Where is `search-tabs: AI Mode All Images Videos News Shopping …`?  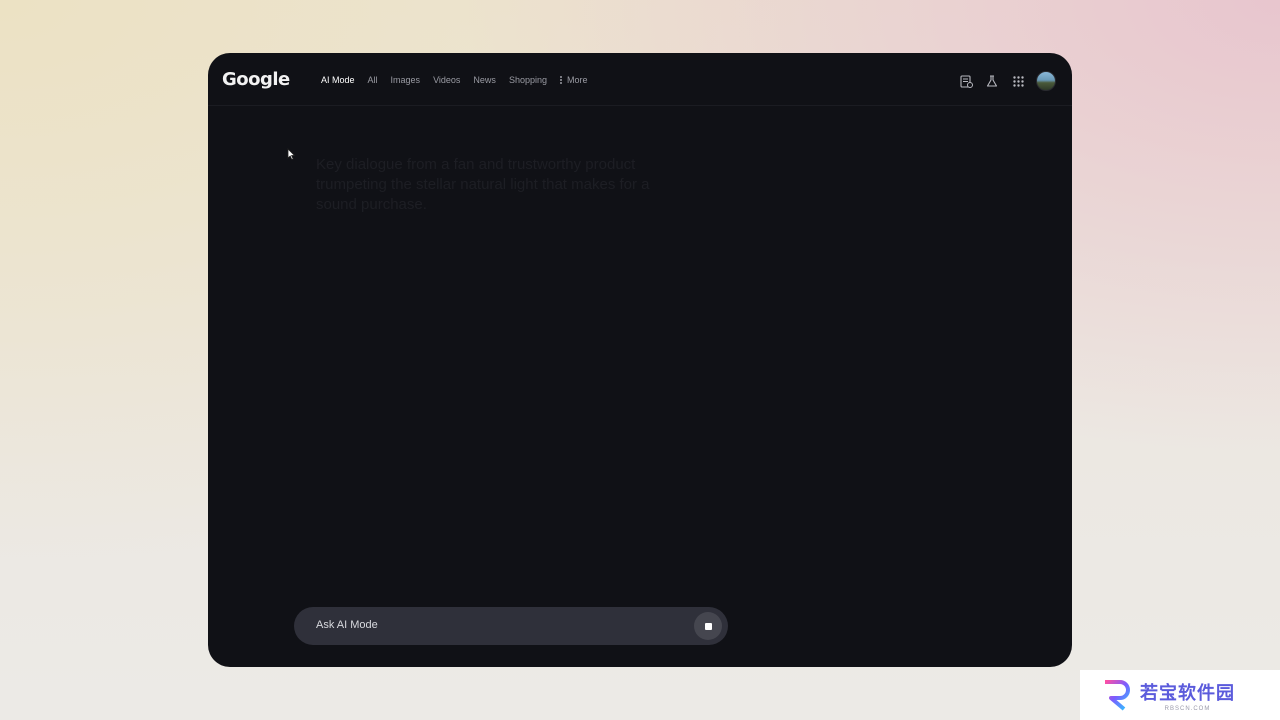
search-tabs: AI Mode All Images Videos News Shopping … is located at coordinates (461, 80).